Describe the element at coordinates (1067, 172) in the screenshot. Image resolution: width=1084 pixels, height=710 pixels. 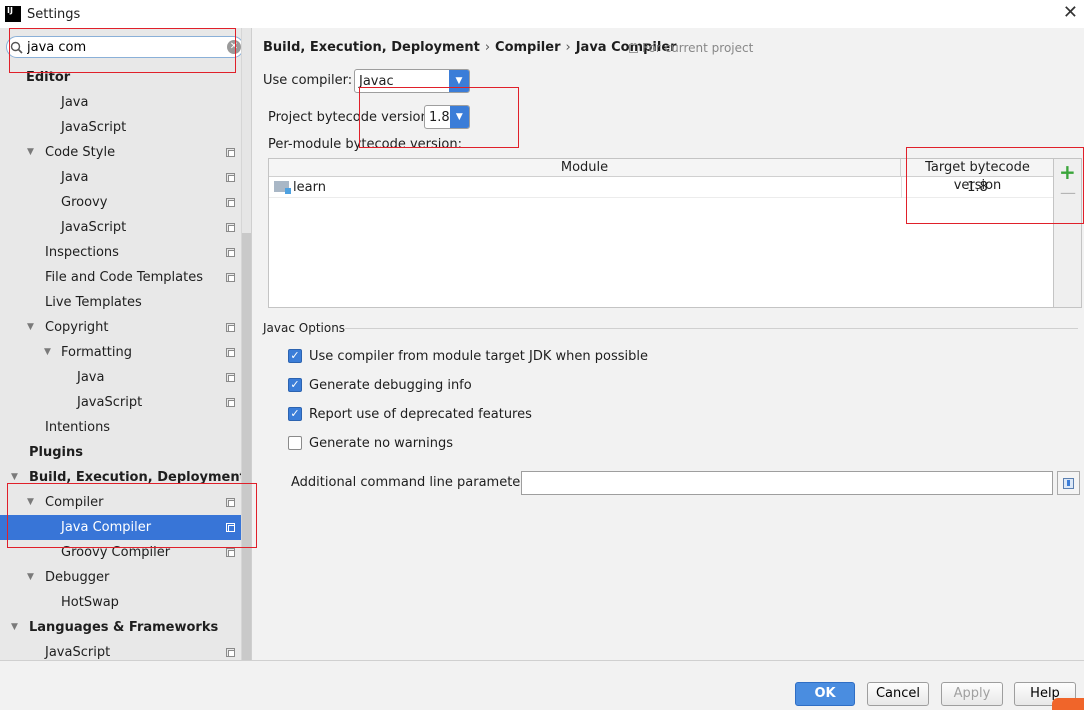
I see `add-icon: +` at that location.